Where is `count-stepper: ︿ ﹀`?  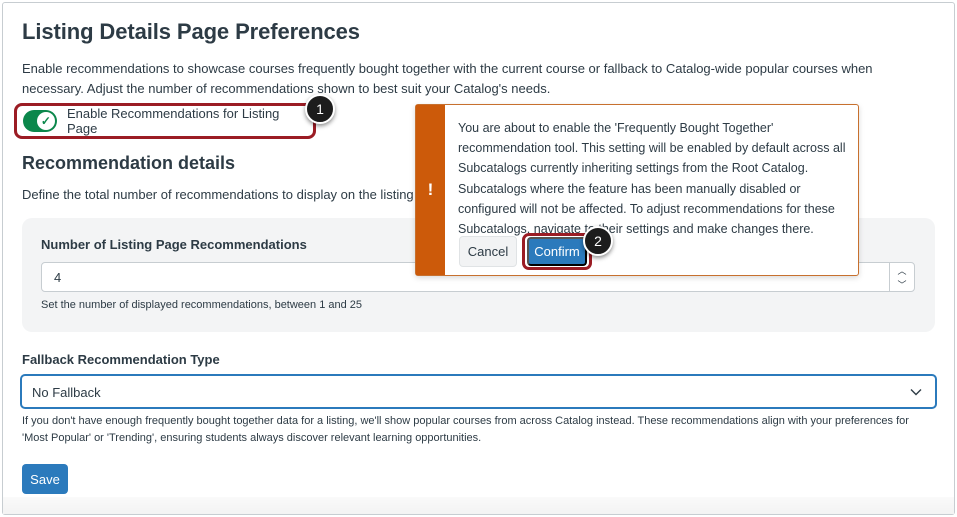 count-stepper: ︿ ﹀ is located at coordinates (901, 277).